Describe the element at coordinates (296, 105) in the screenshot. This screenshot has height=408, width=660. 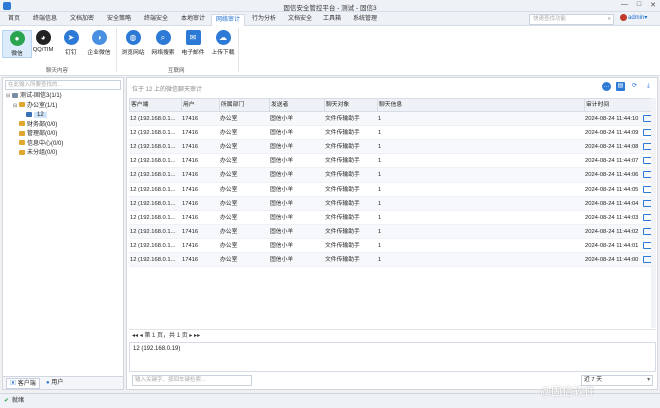
I see `col-sender: 发送者` at that location.